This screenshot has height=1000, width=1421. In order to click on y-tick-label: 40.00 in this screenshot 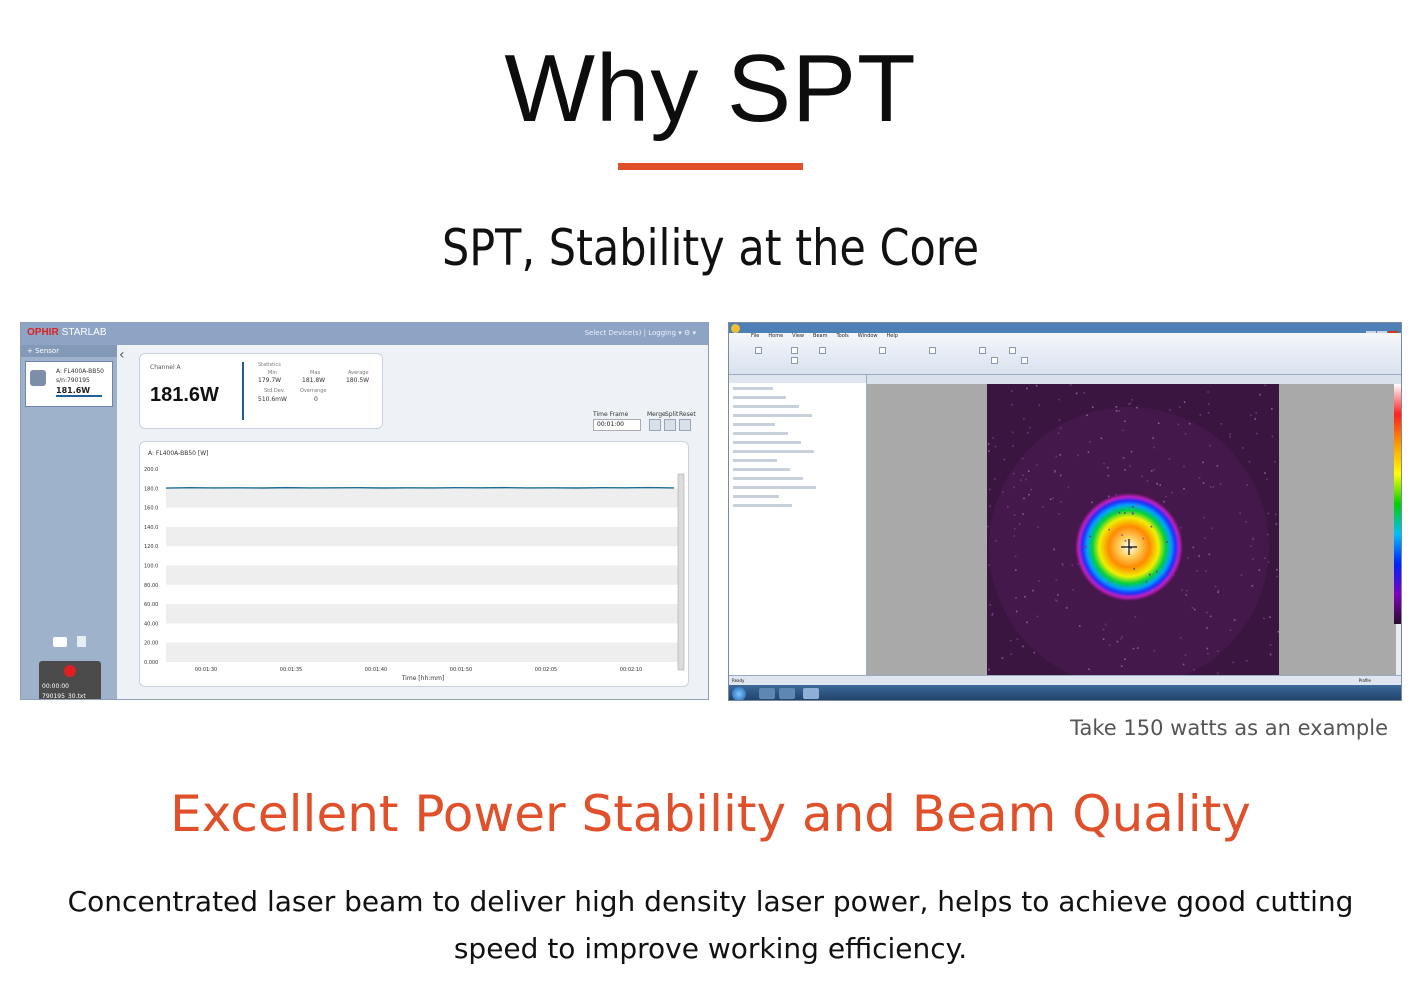, I will do `click(151, 624)`.